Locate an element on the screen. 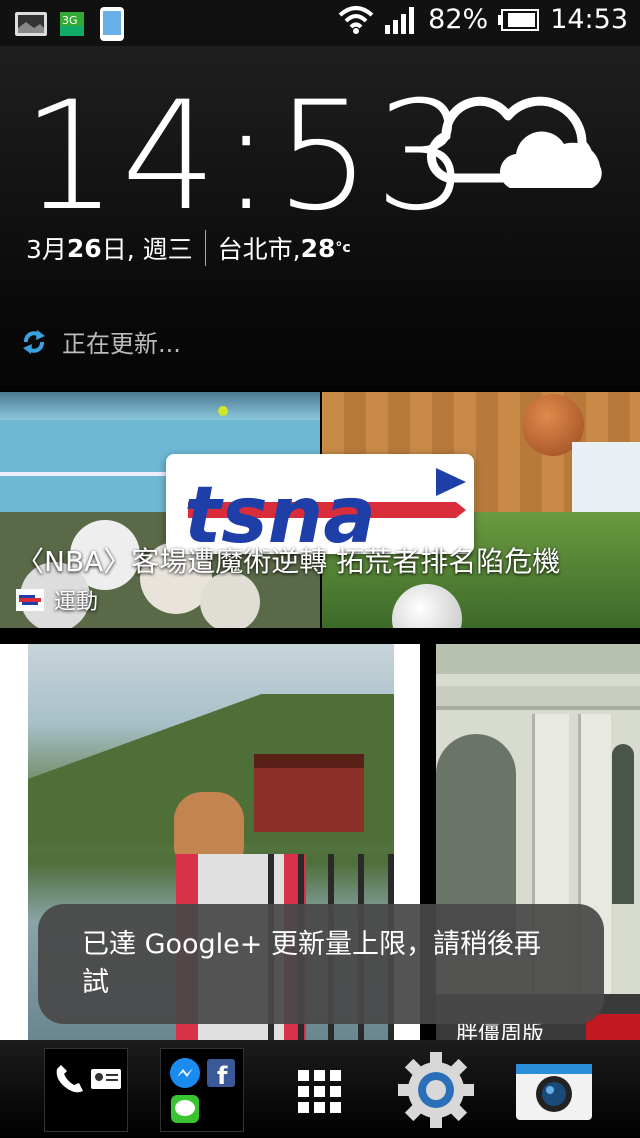 The height and width of the screenshot is (1138, 640). svg-text: f is located at coordinates (222, 1076).